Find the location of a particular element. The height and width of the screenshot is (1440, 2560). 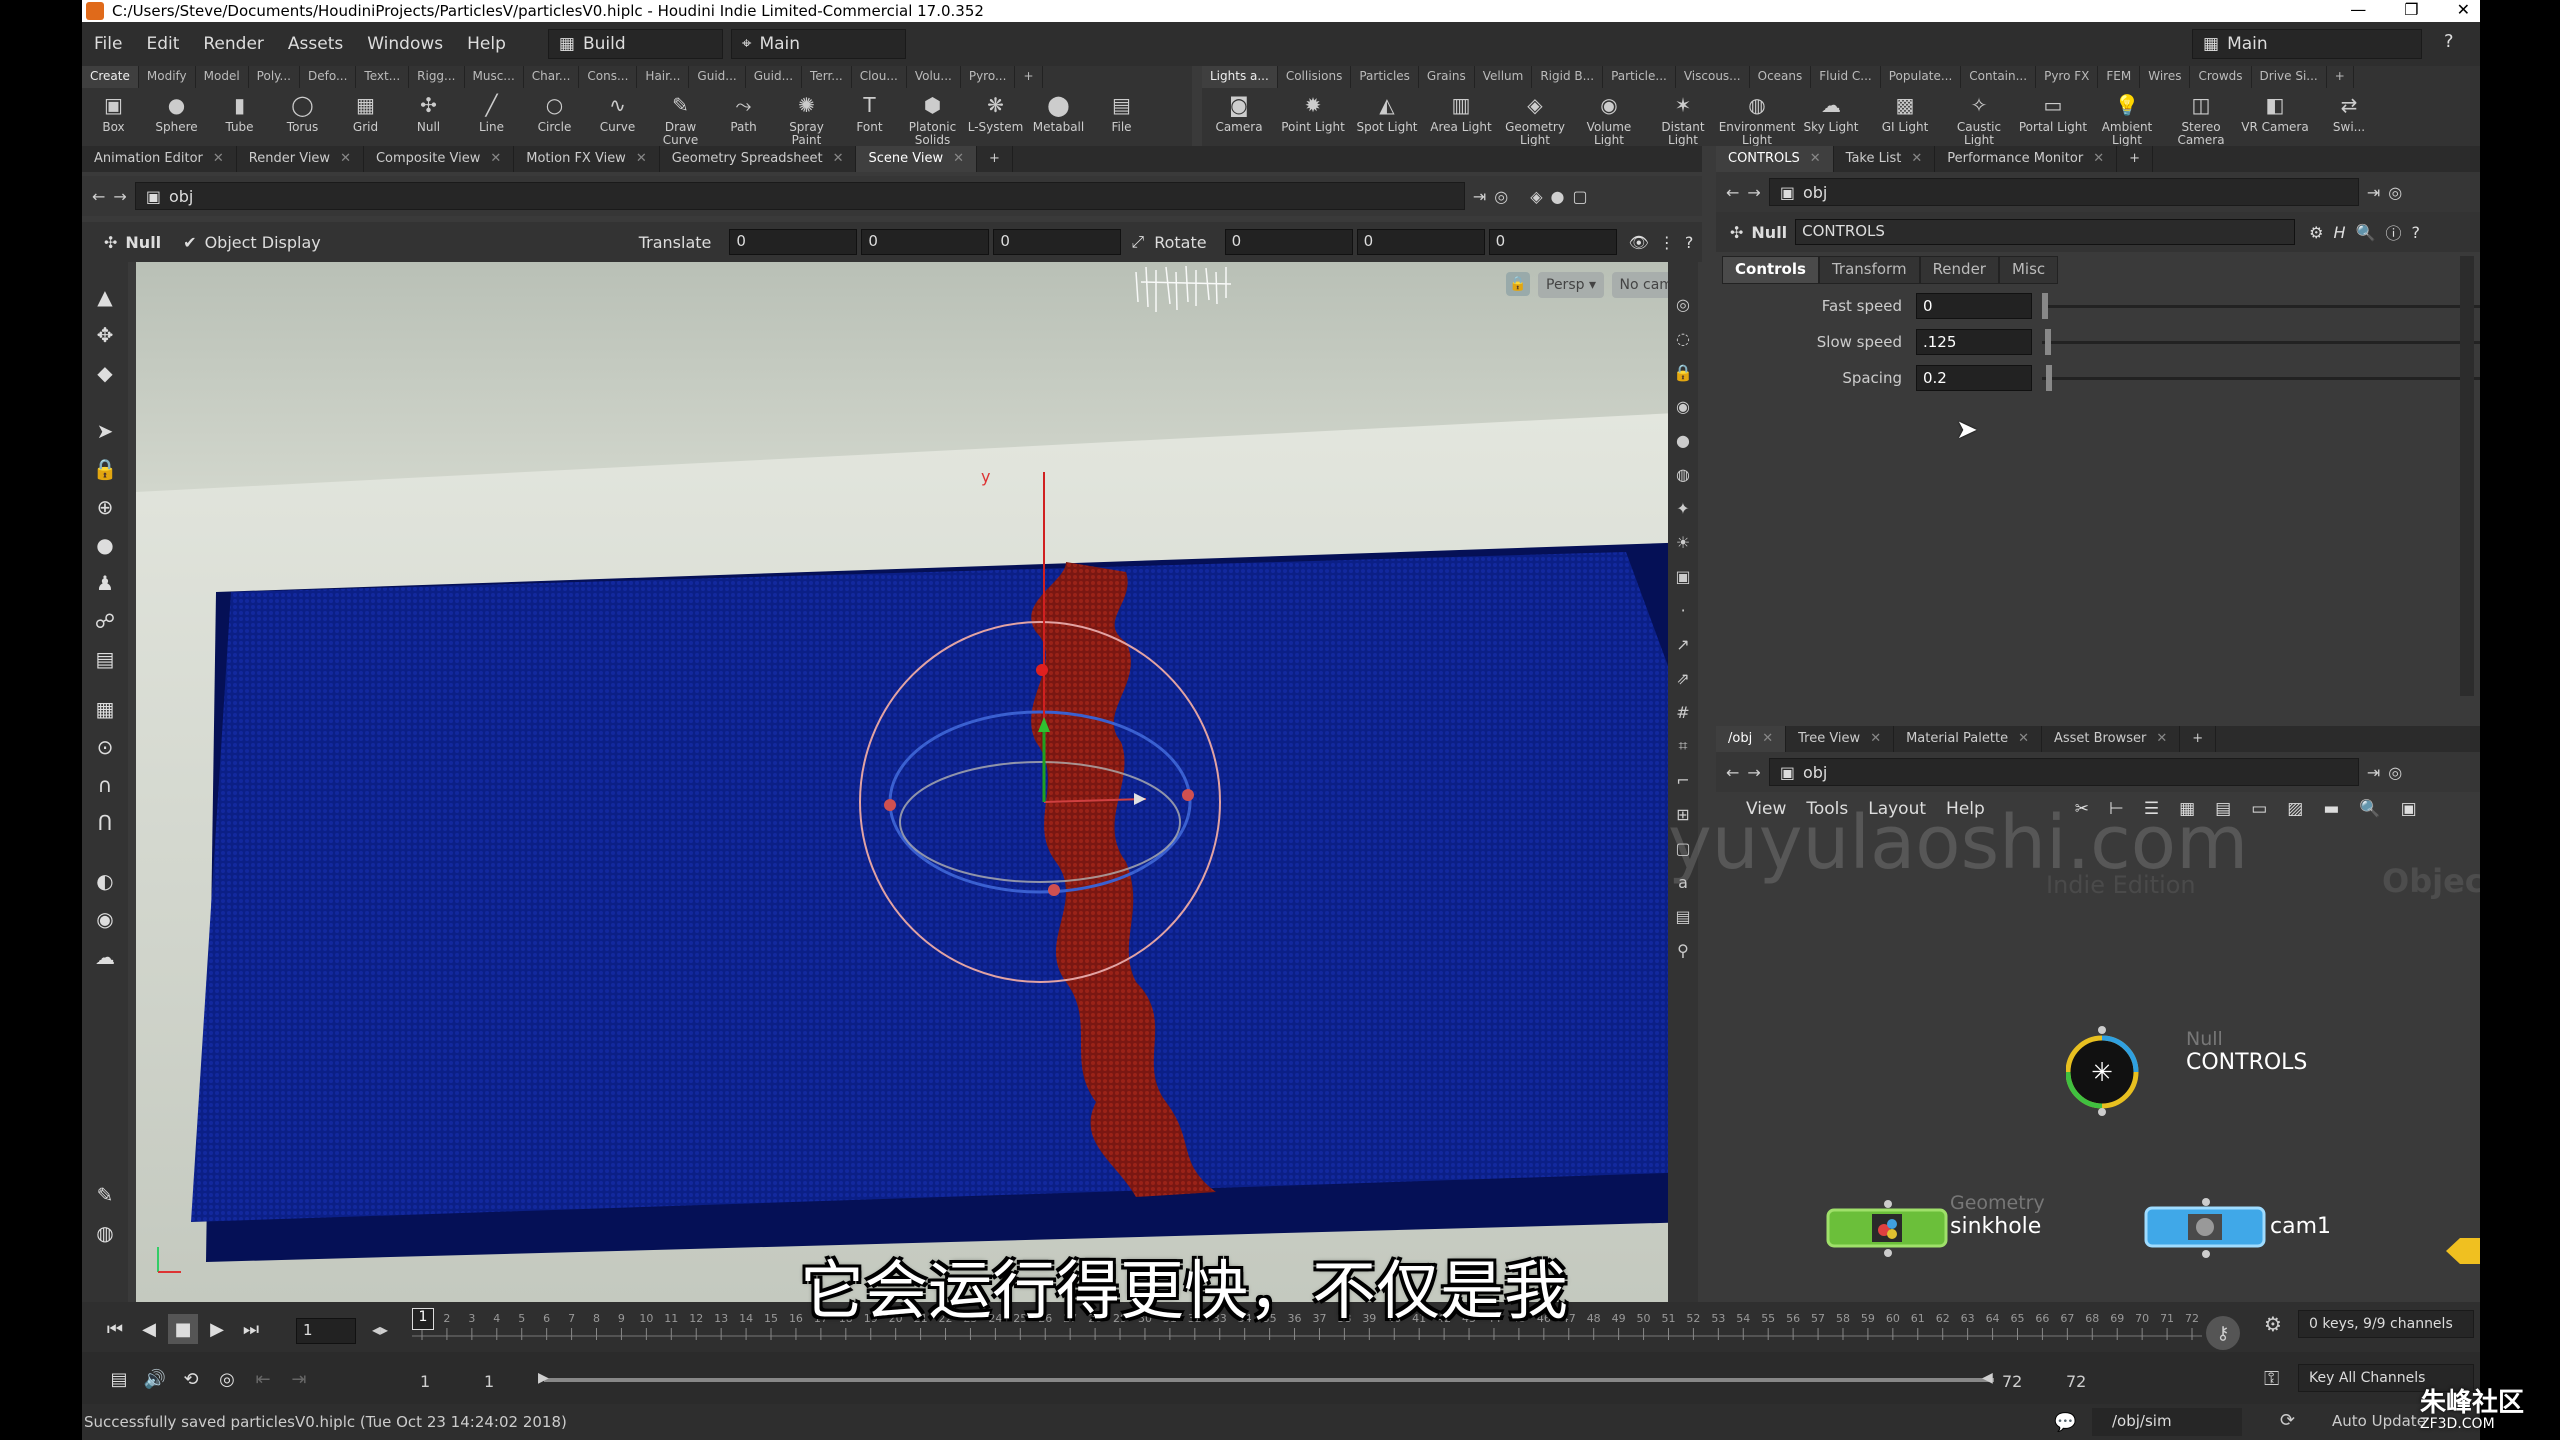

range-start-handle-icon: ▶ is located at coordinates (543, 1378).